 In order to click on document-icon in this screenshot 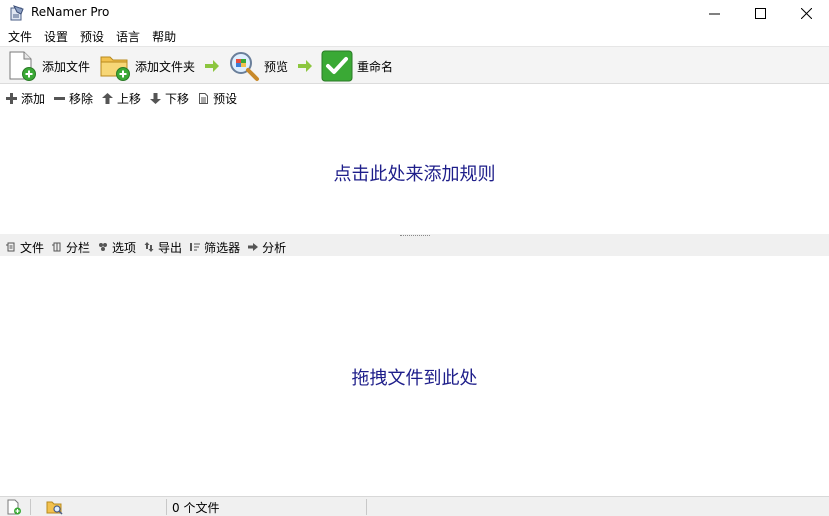, I will do `click(204, 98)`.